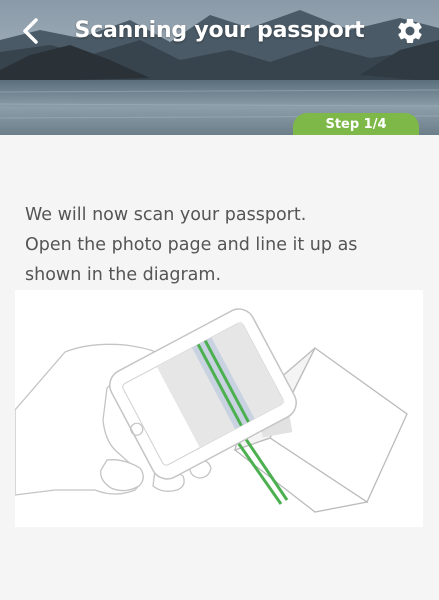 Image resolution: width=439 pixels, height=600 pixels. I want to click on page-title: Scanning your passport, so click(219, 30).